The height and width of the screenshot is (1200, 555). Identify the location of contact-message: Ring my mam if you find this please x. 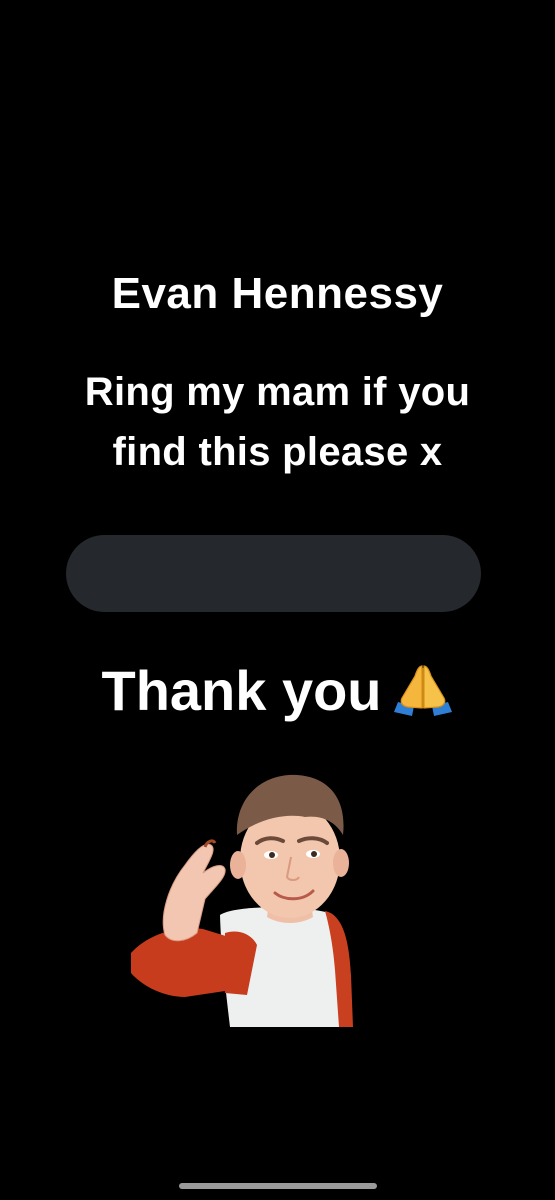
(277, 422).